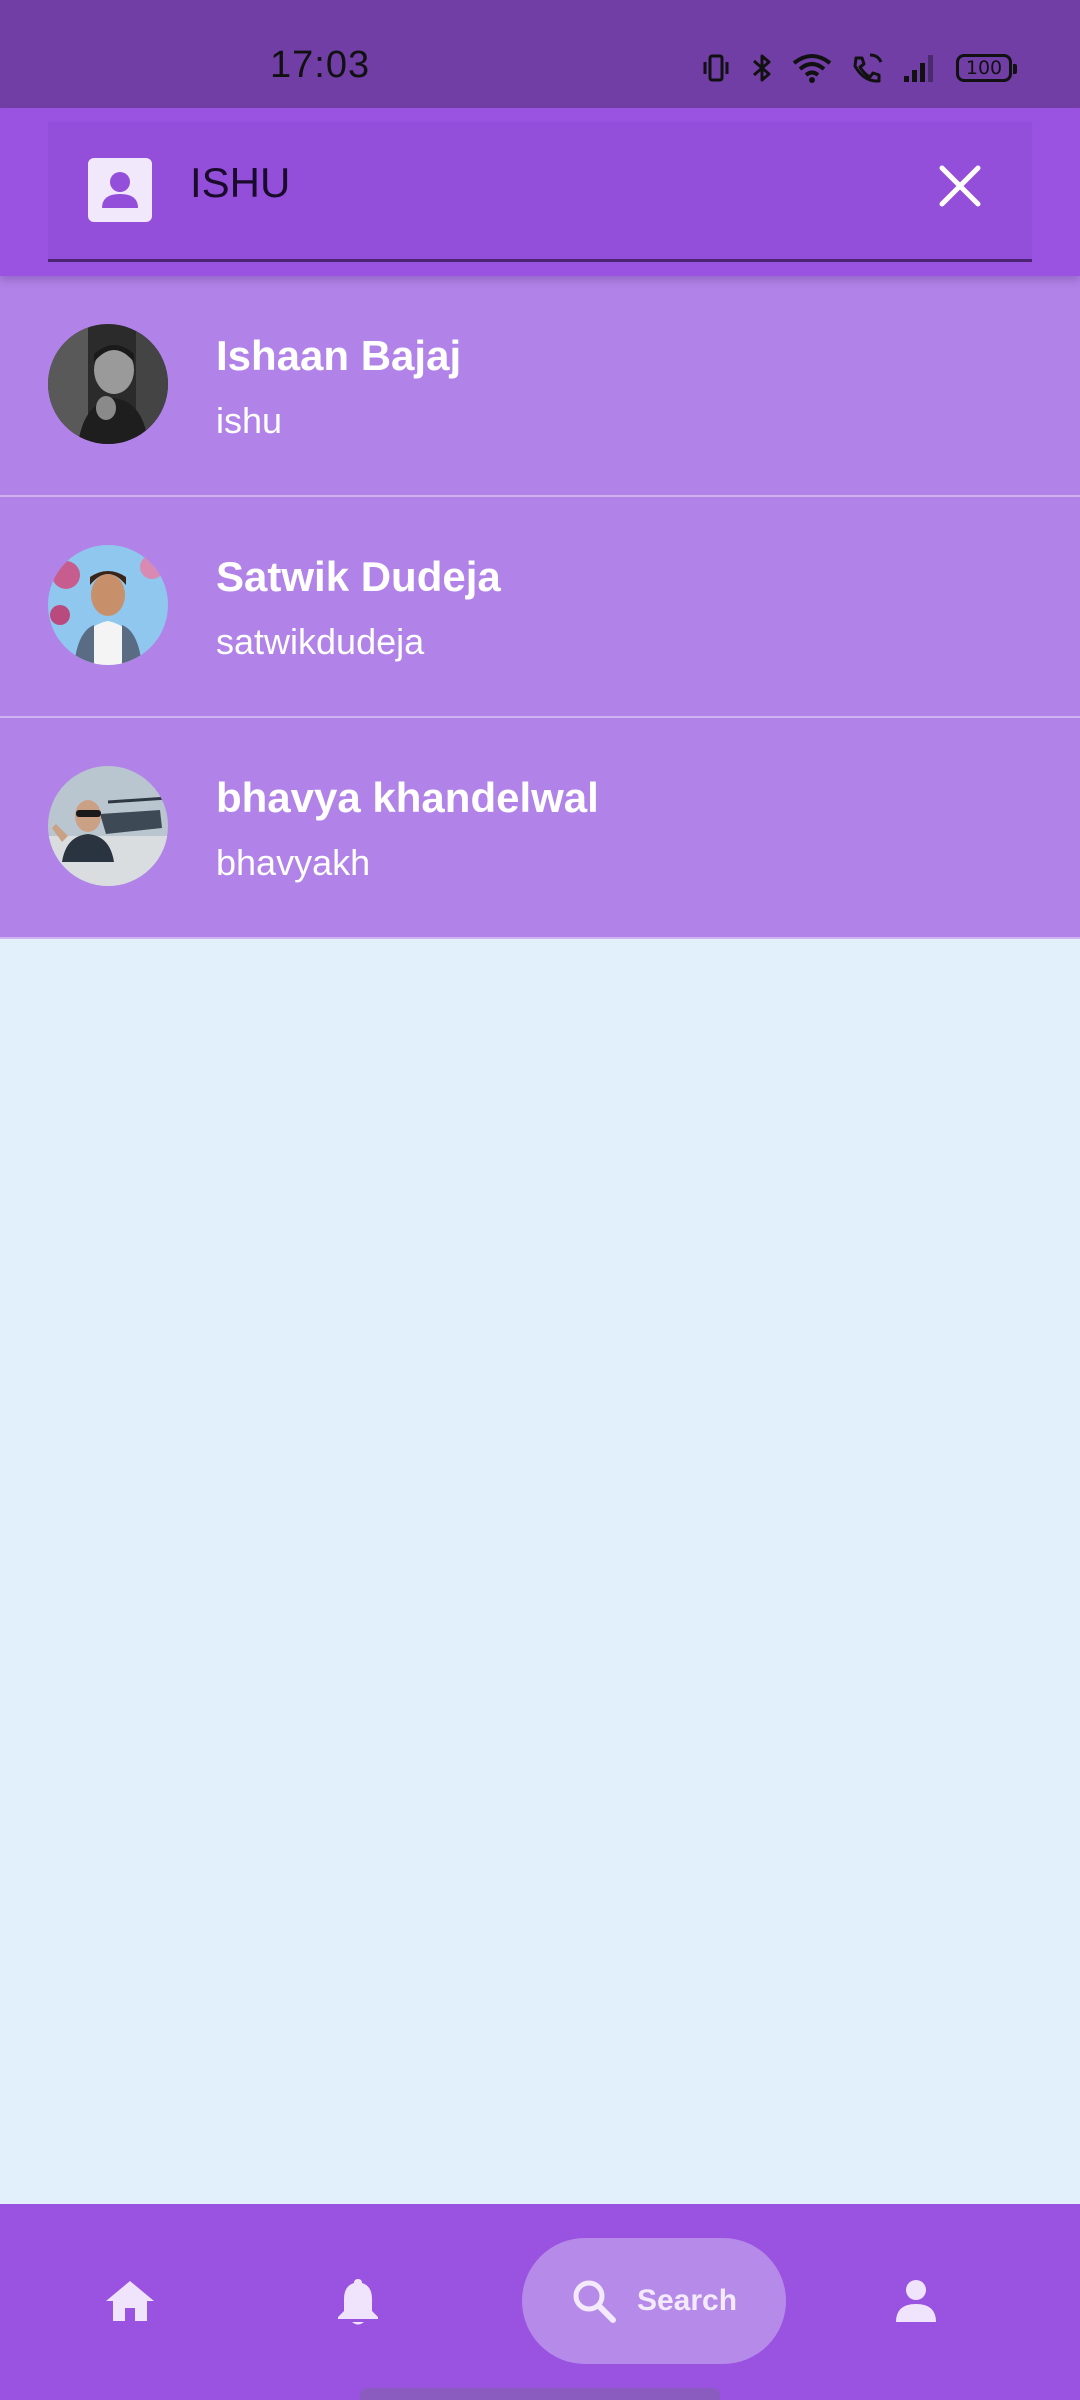 This screenshot has height=2400, width=1080. Describe the element at coordinates (540, 54) in the screenshot. I see `status-bar: 17:03 100` at that location.